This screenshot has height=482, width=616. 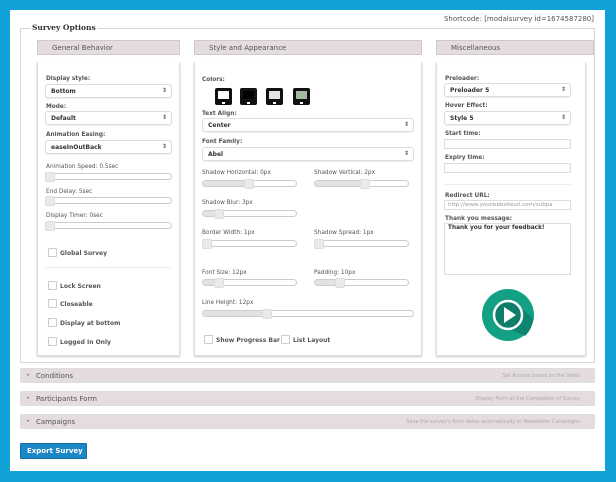 What do you see at coordinates (52, 285) in the screenshot?
I see `lock-screen-checkbox` at bounding box center [52, 285].